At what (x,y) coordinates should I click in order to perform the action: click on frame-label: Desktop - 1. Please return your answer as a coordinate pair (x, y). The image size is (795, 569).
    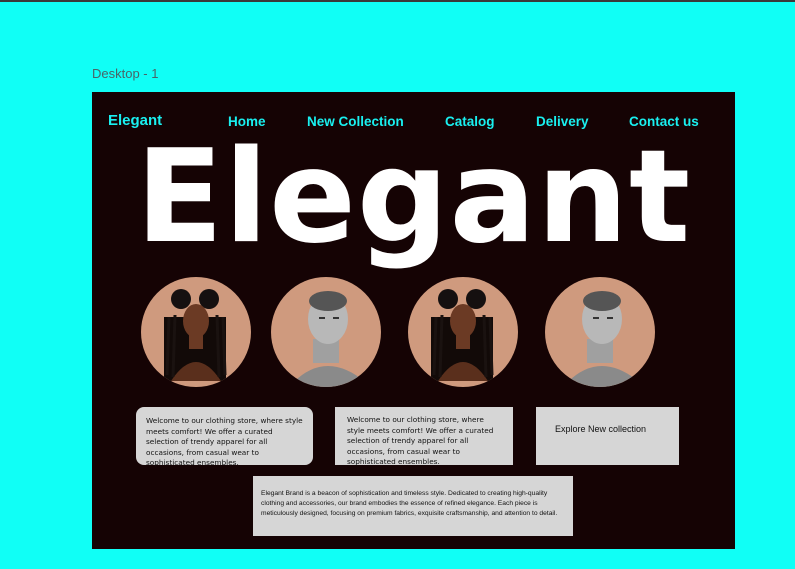
    Looking at the image, I should click on (125, 73).